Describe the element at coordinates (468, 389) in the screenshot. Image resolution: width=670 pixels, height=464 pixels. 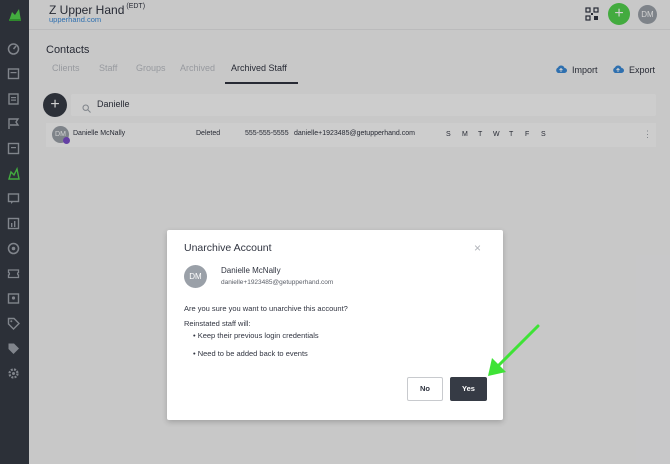
I see `yes-button: Yes` at that location.